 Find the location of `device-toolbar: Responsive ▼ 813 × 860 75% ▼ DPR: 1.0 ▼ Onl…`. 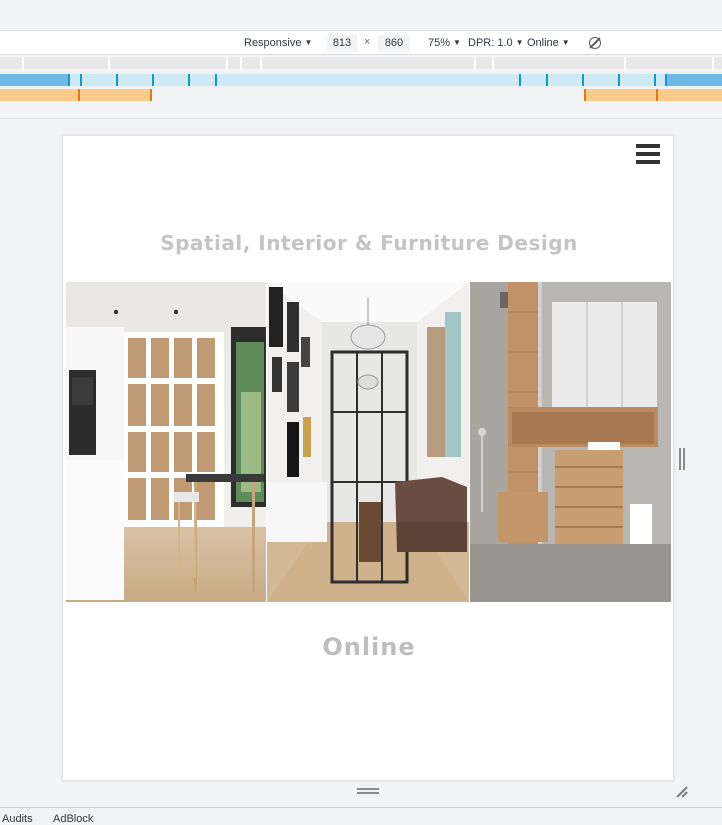

device-toolbar: Responsive ▼ 813 × 860 75% ▼ DPR: 1.0 ▼ Onl… is located at coordinates (361, 42).